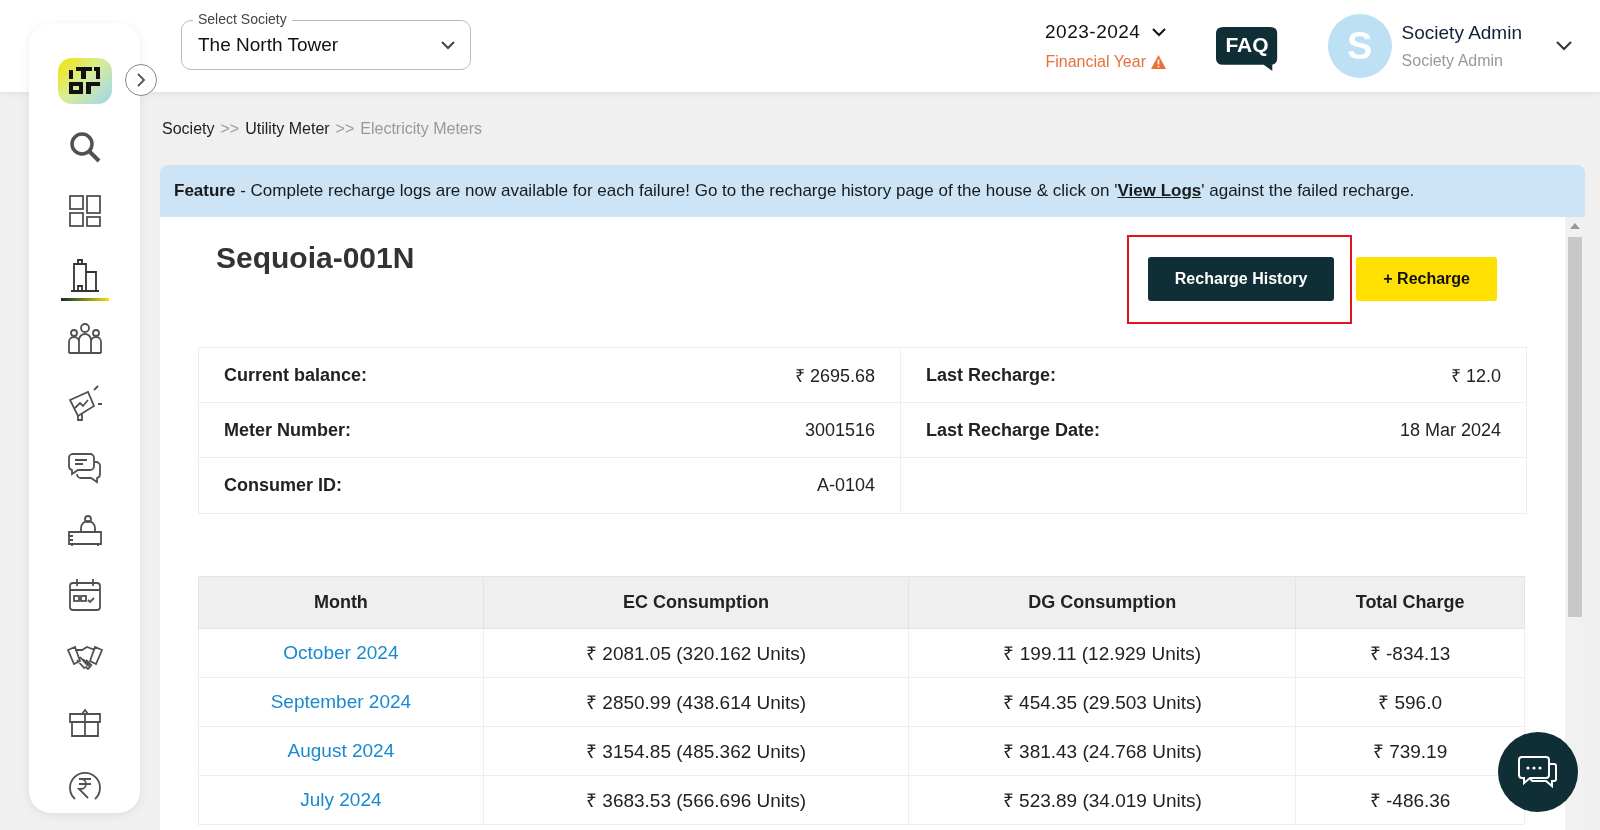 The image size is (1600, 830). What do you see at coordinates (341, 652) in the screenshot?
I see `month-link: October 2024` at bounding box center [341, 652].